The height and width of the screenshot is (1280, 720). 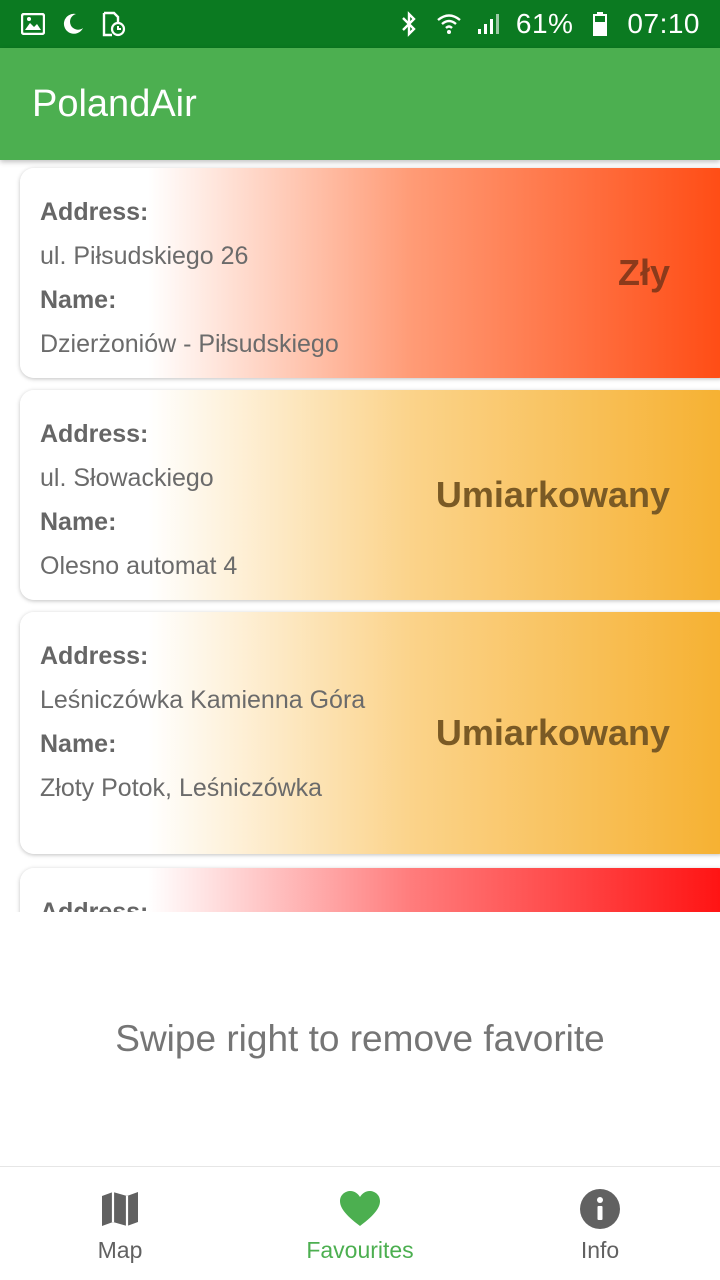 I want to click on swipe-hint: Swipe right to remove favorite, so click(x=360, y=1038).